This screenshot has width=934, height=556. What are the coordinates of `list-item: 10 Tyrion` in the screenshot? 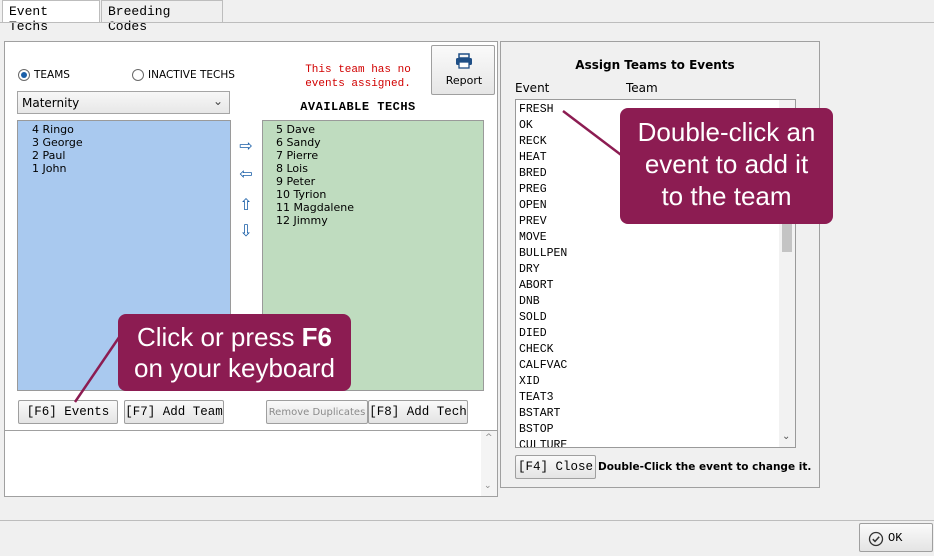 It's located at (379, 194).